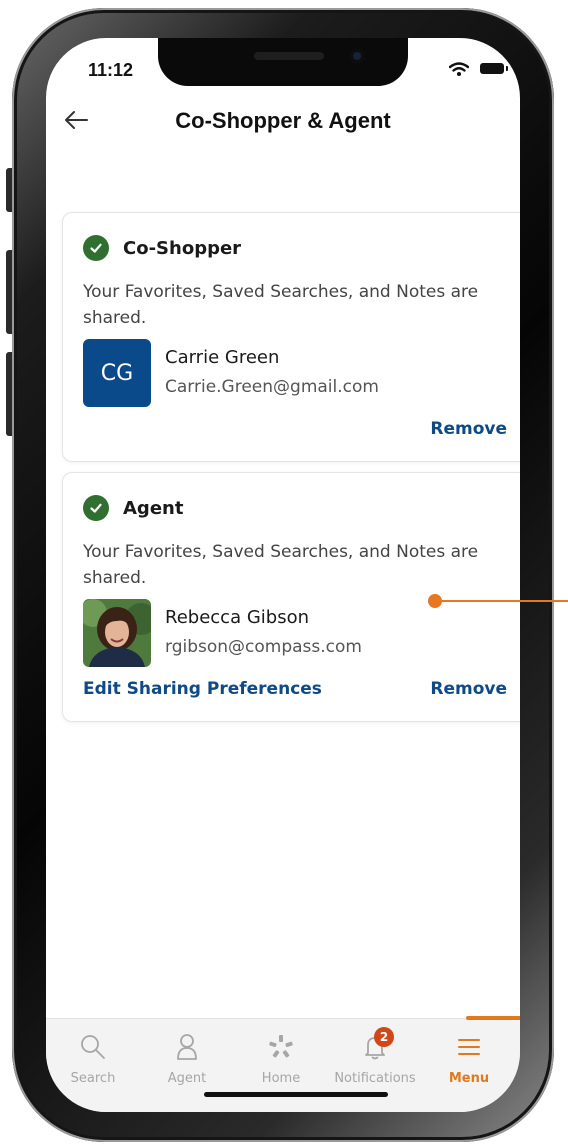 The width and height of the screenshot is (568, 1148). What do you see at coordinates (9, 292) in the screenshot?
I see `volume-up-button` at bounding box center [9, 292].